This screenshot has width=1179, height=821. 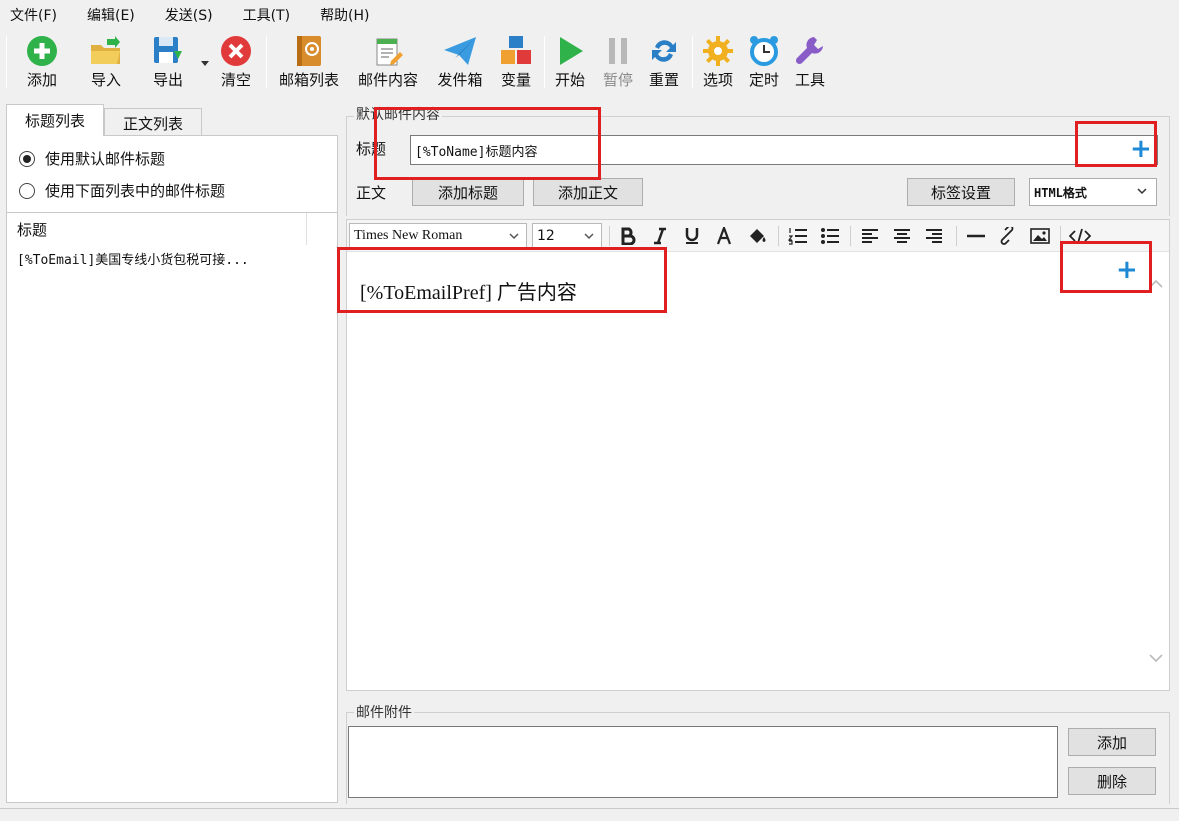 What do you see at coordinates (660, 236) in the screenshot?
I see `italic-icon` at bounding box center [660, 236].